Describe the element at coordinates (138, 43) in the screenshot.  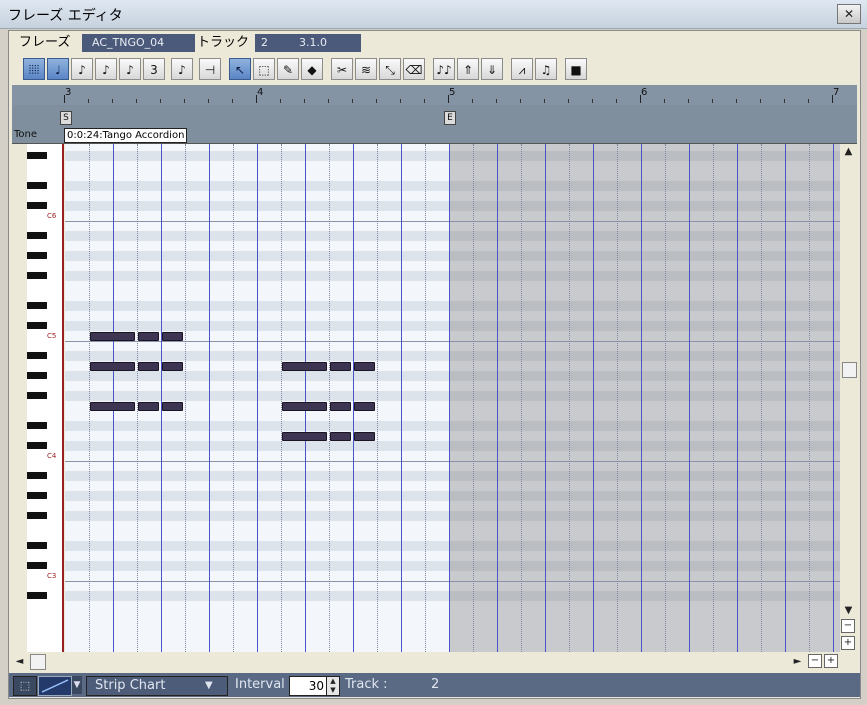
I see `phrase-value: AC_TNGO_04` at that location.